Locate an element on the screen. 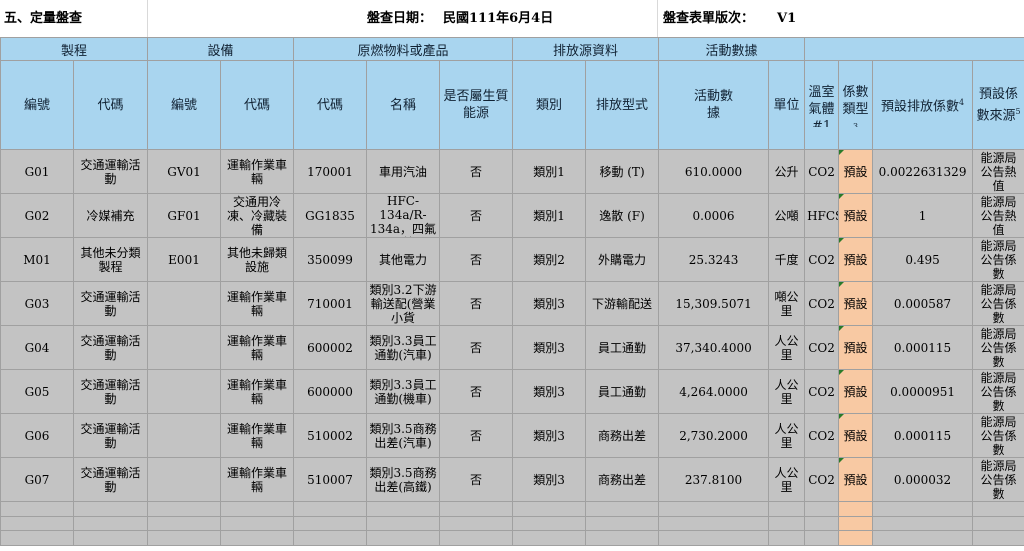 This screenshot has height=551, width=1024. cell-material-name: 類別3.5商務出差(汽車) is located at coordinates (403, 435).